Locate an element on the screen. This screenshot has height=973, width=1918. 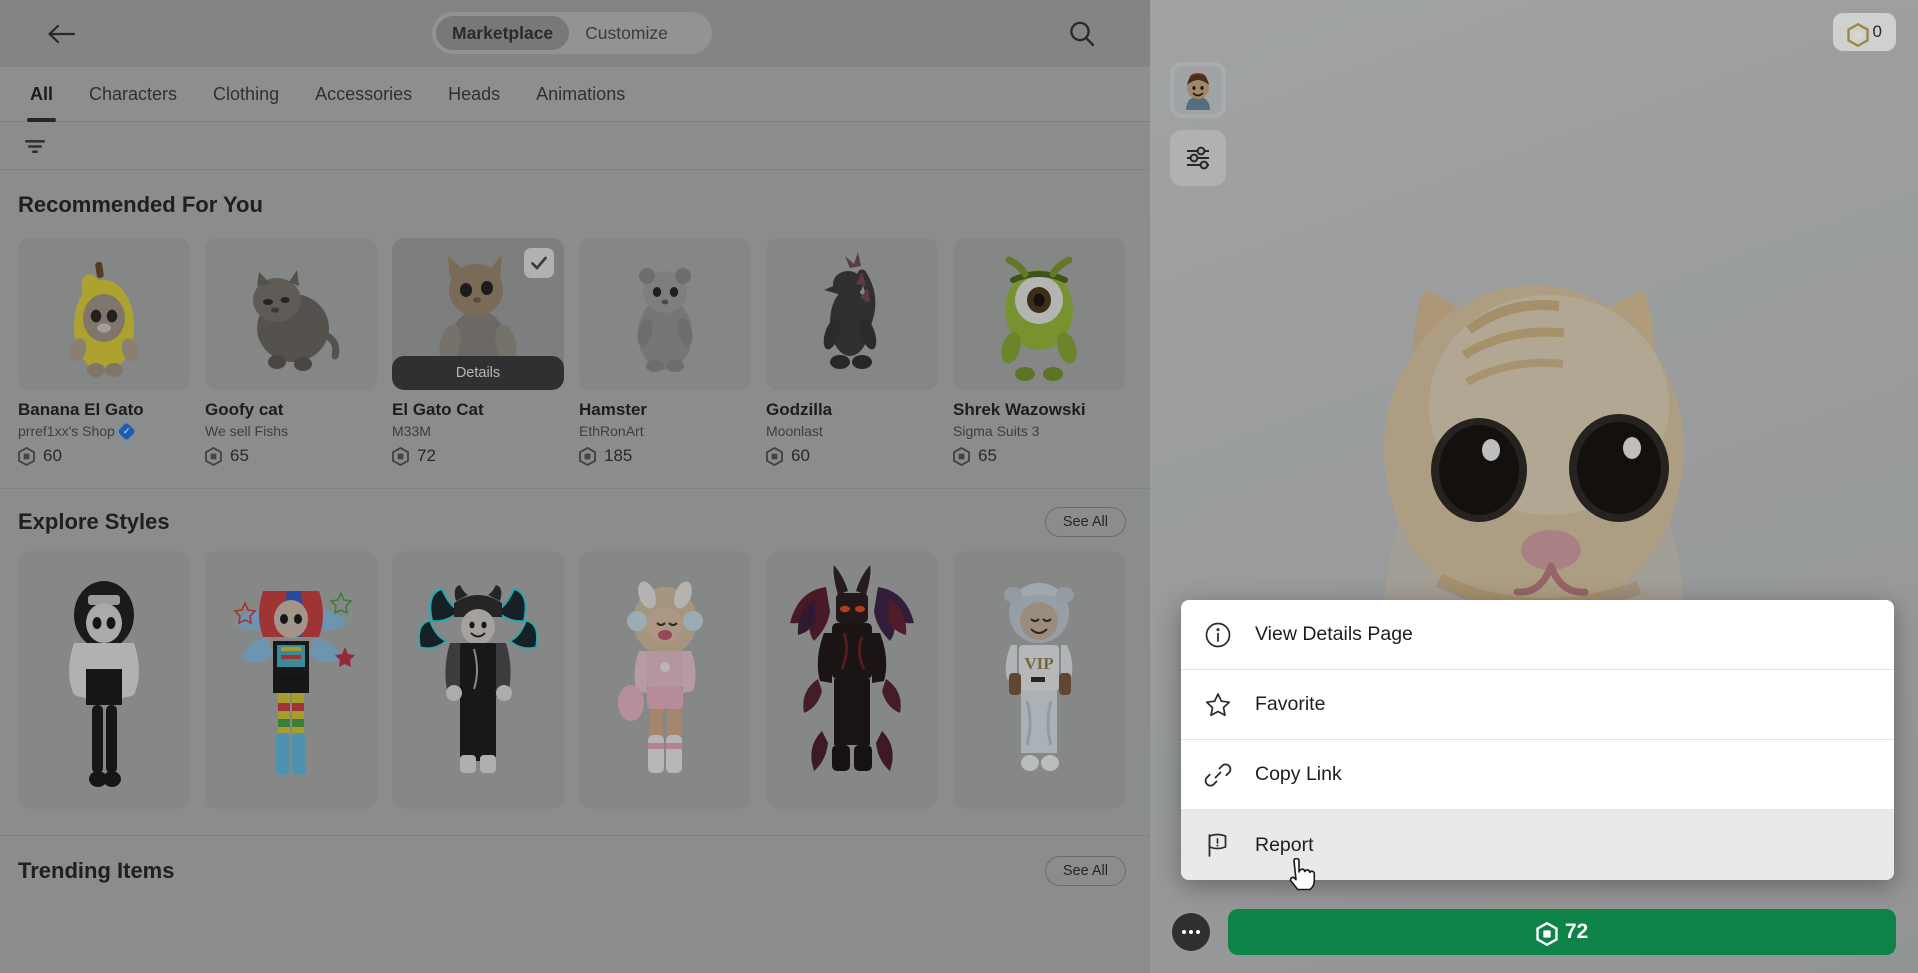
item-card: Goofy cat We sell Fishs 65 is located at coordinates (291, 352).